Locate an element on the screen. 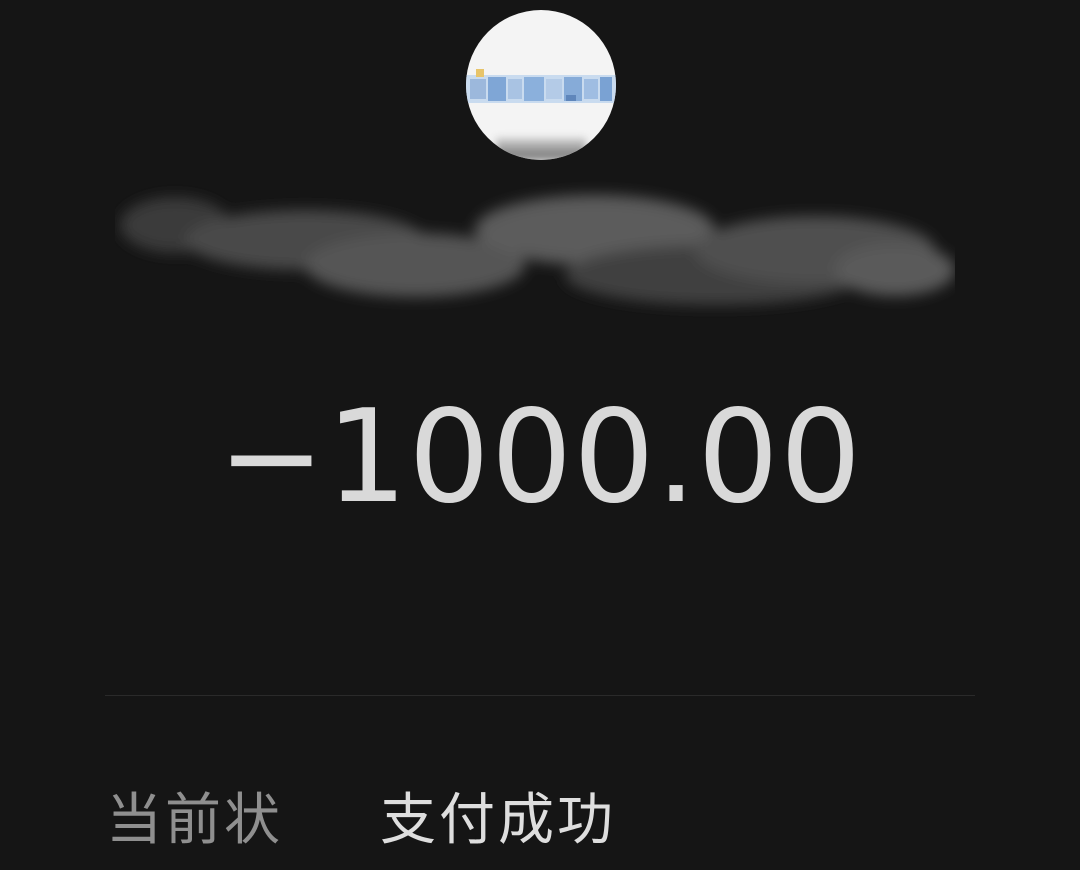  redacted-merchant-name is located at coordinates (537, 250).